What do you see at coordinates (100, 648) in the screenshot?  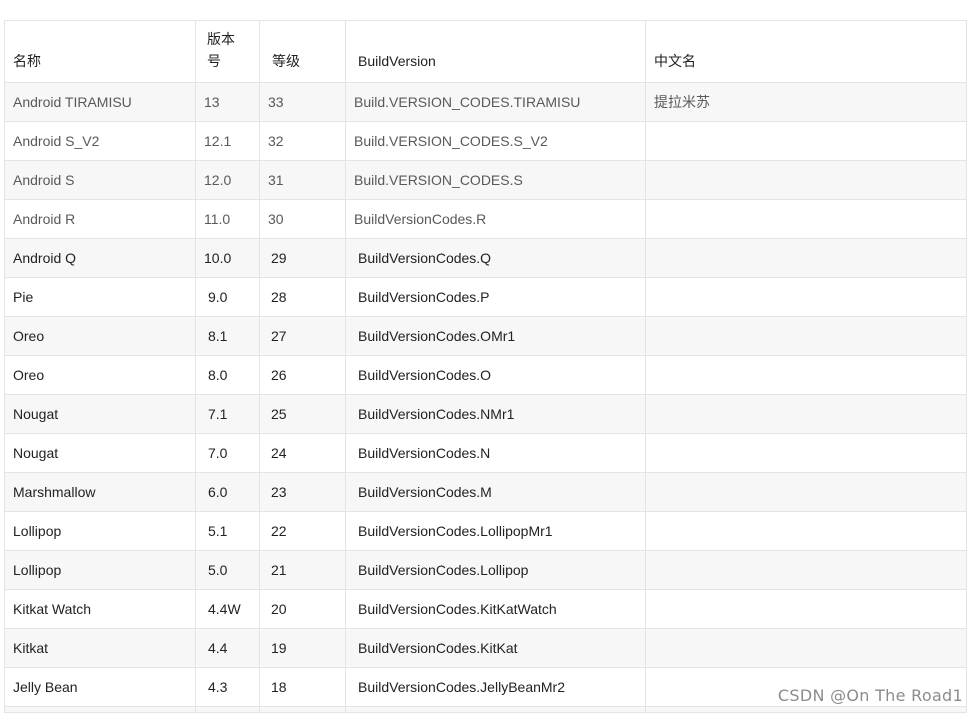 I see `cell-name: Kitkat` at bounding box center [100, 648].